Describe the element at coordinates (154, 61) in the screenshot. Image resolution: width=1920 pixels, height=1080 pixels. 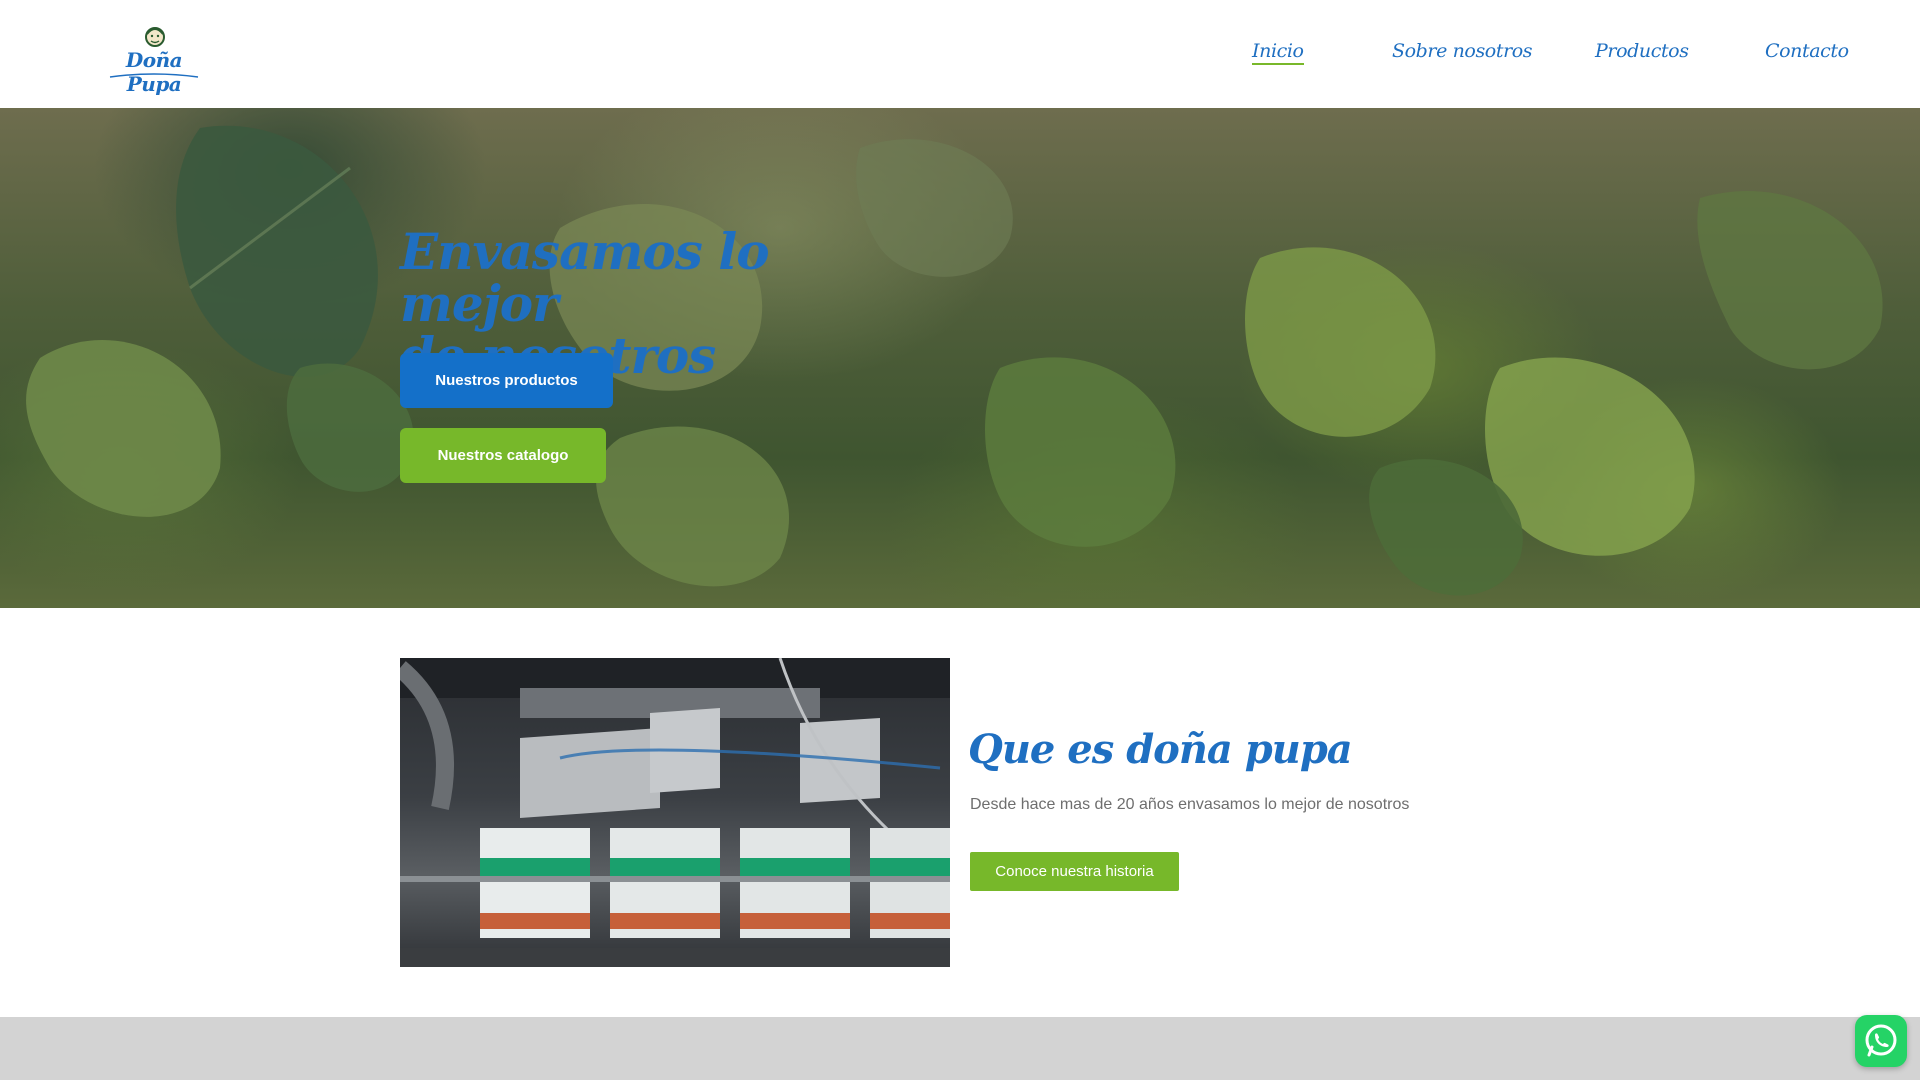
I see `site-logo: Doña Pupa` at that location.